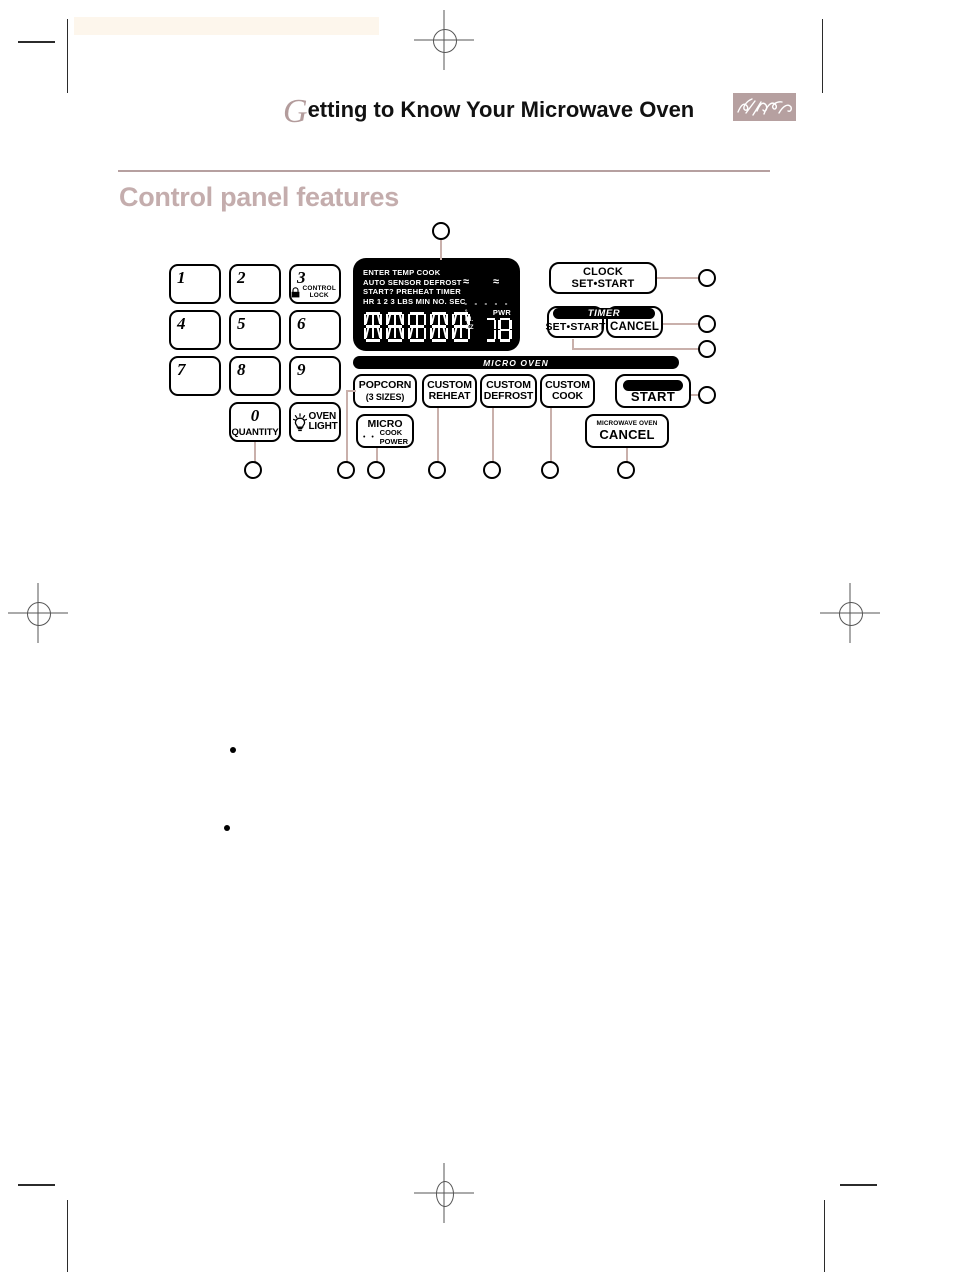 This screenshot has height=1272, width=954. Describe the element at coordinates (393, 437) in the screenshot. I see `micro-cook-power-text: COOK POWER` at that location.